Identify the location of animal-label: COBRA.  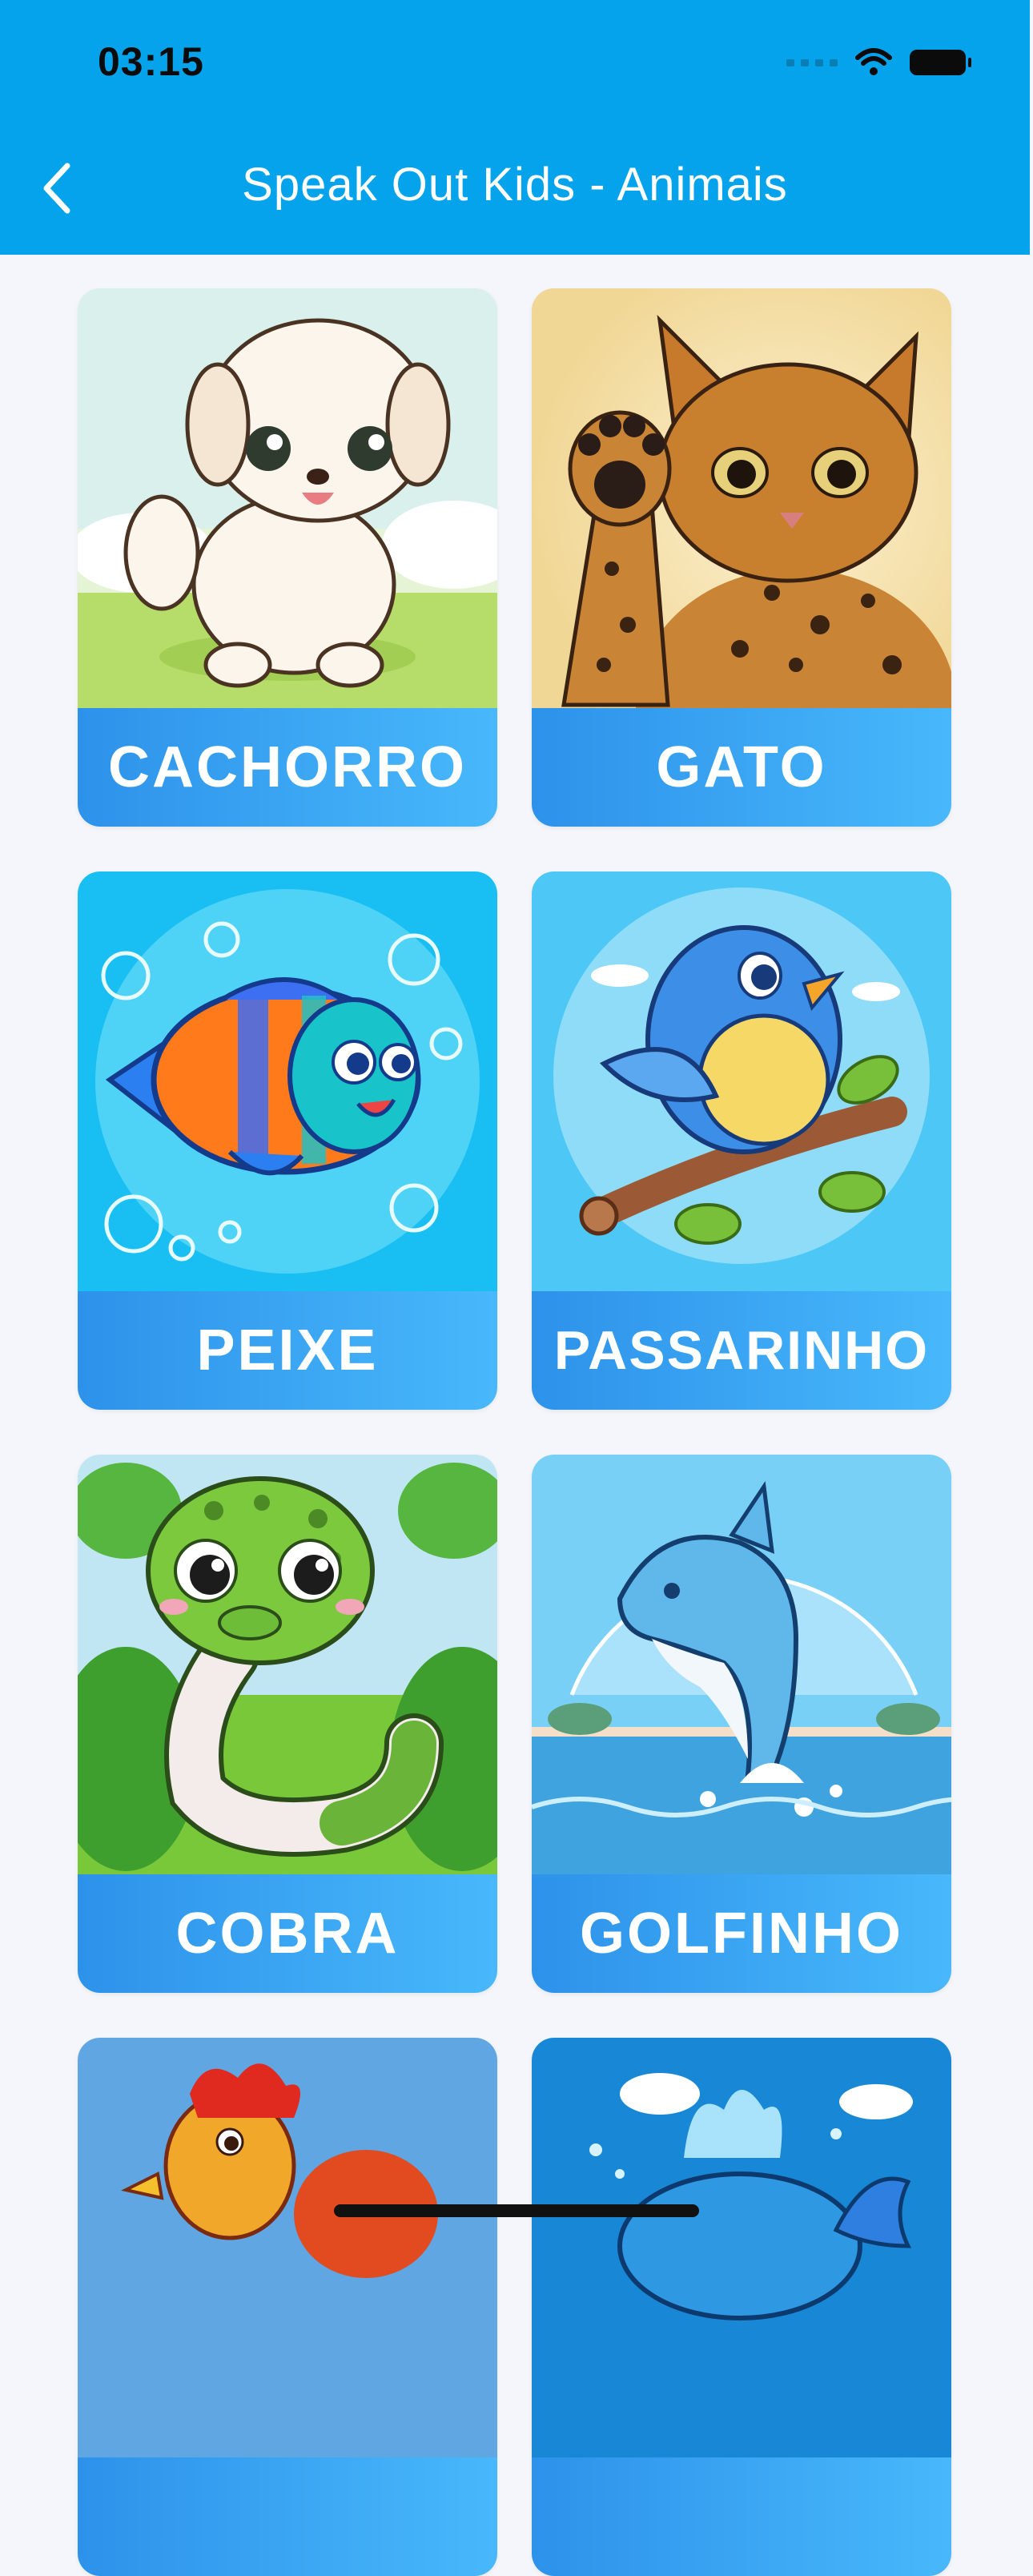
(288, 1934).